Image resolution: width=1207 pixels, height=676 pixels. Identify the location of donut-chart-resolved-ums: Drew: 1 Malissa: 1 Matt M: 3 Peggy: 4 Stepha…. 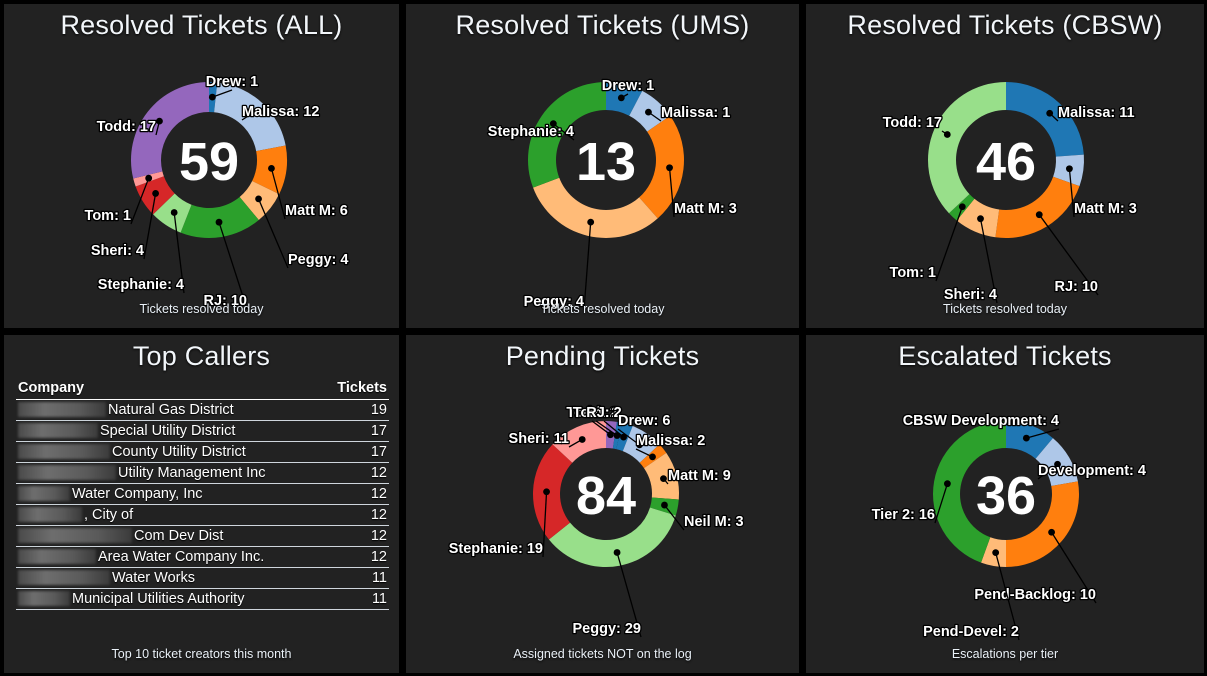
(602, 176).